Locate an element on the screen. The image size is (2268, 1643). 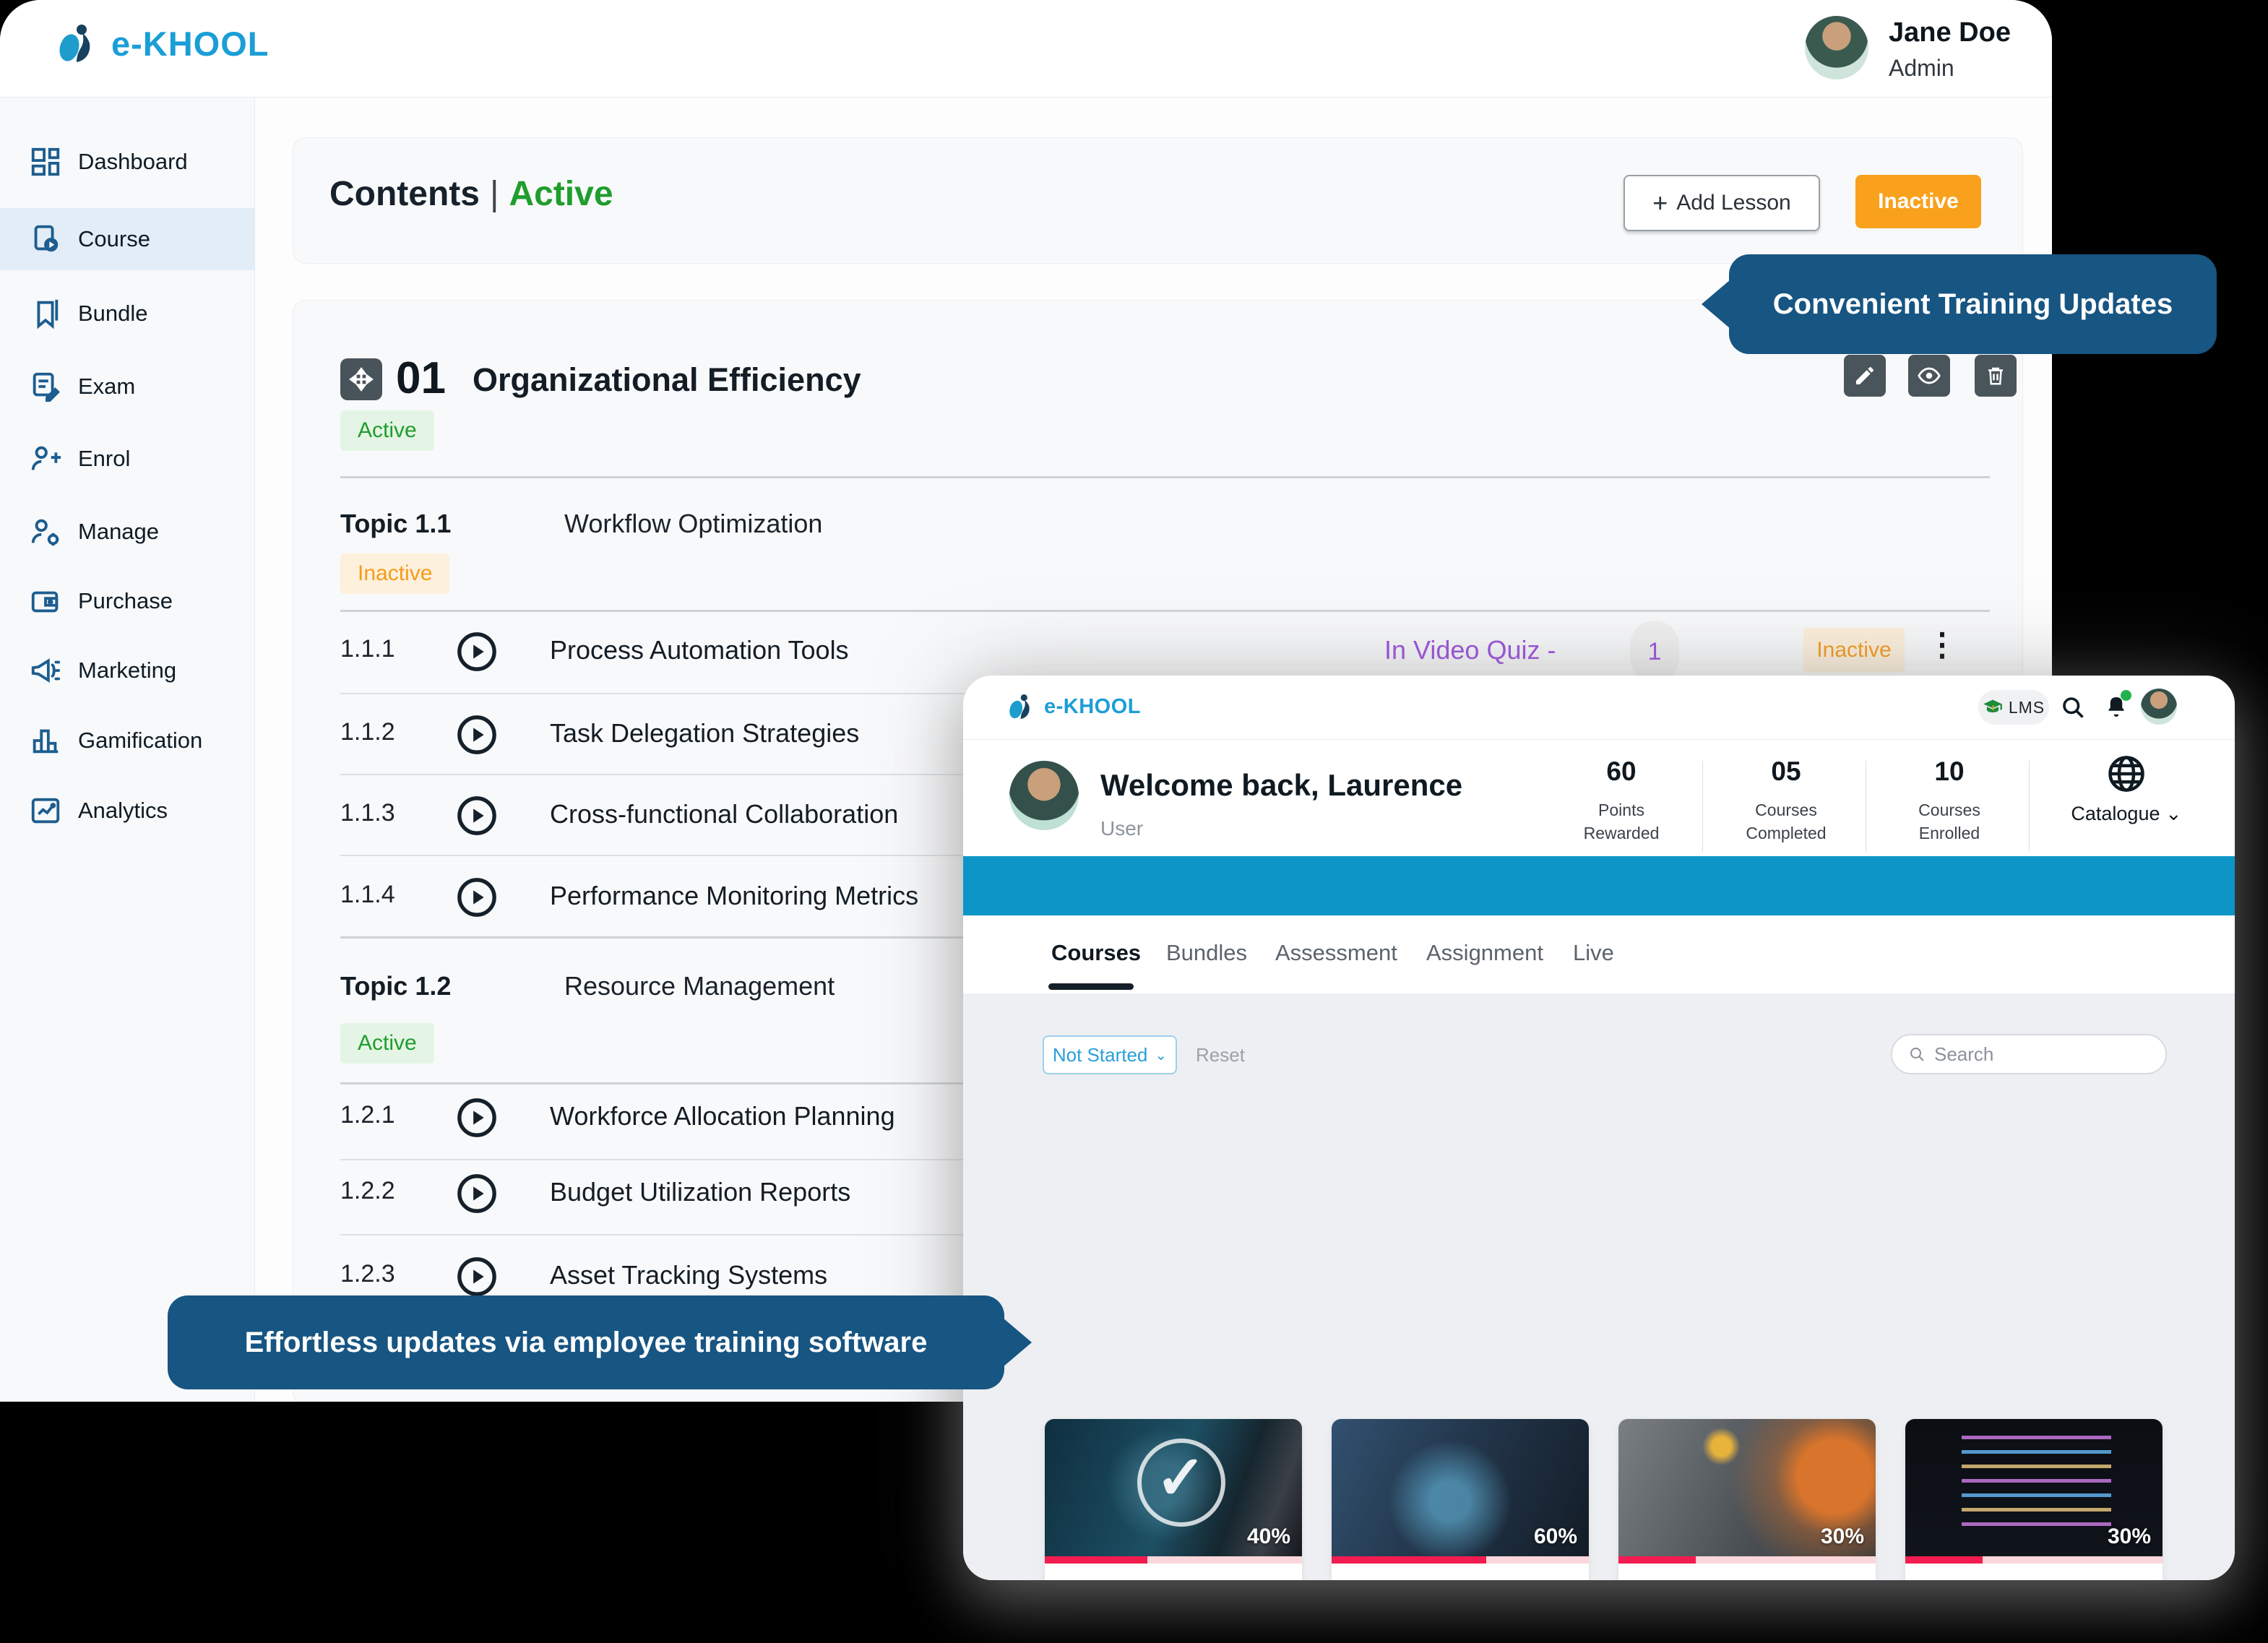
course-title: Advanced Industrial Process Optimization is located at coordinates (1747, 1577).